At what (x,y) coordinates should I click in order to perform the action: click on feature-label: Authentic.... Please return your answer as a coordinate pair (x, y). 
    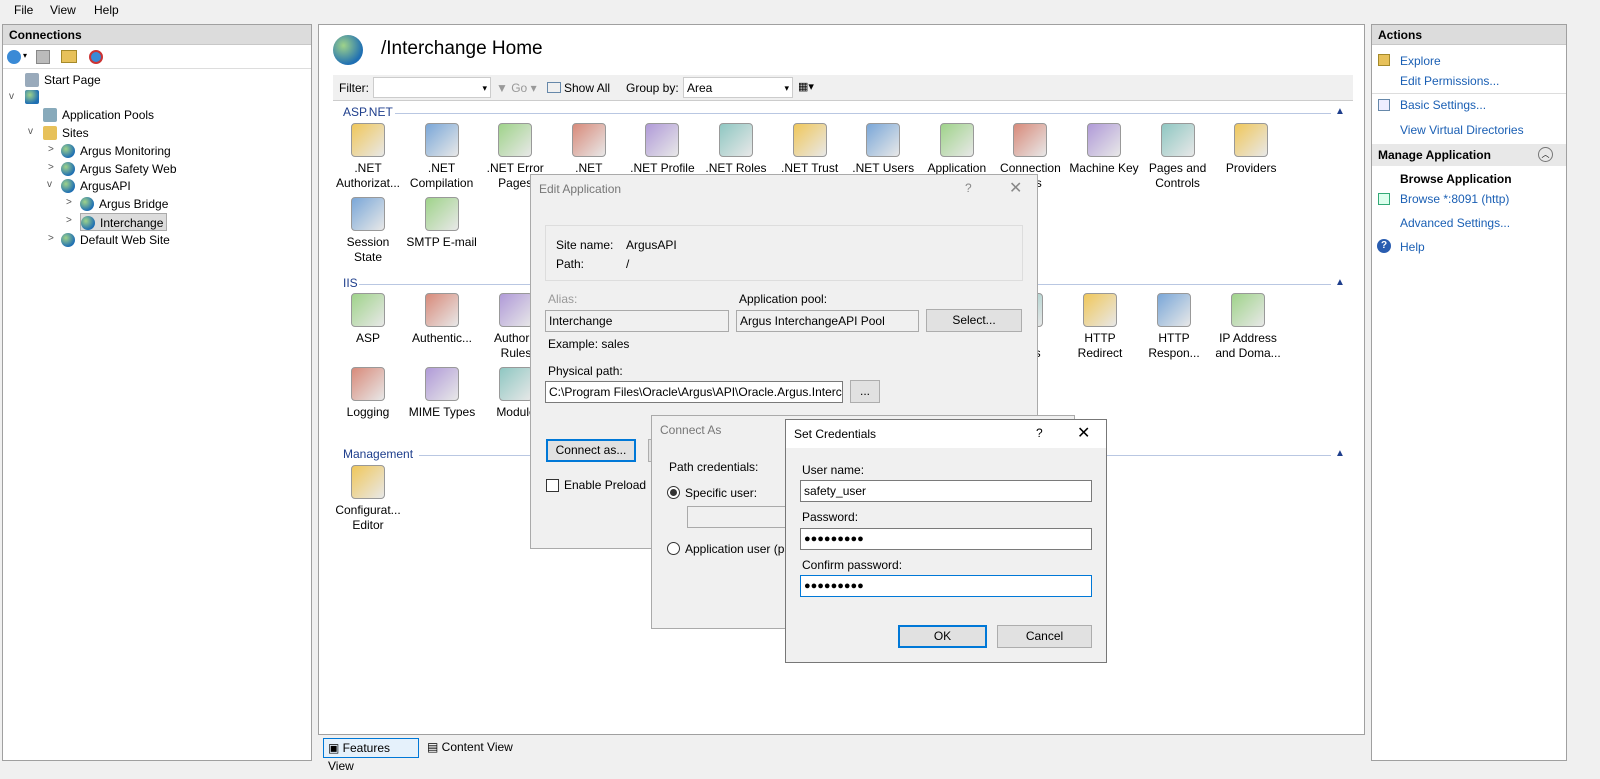
    Looking at the image, I should click on (442, 338).